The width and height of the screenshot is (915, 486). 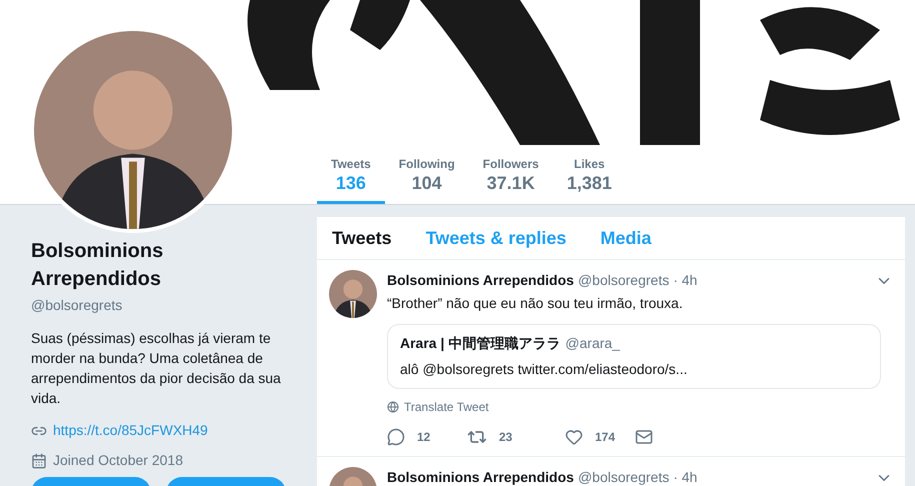 What do you see at coordinates (362, 238) in the screenshot?
I see `timeline-tab: Tweets` at bounding box center [362, 238].